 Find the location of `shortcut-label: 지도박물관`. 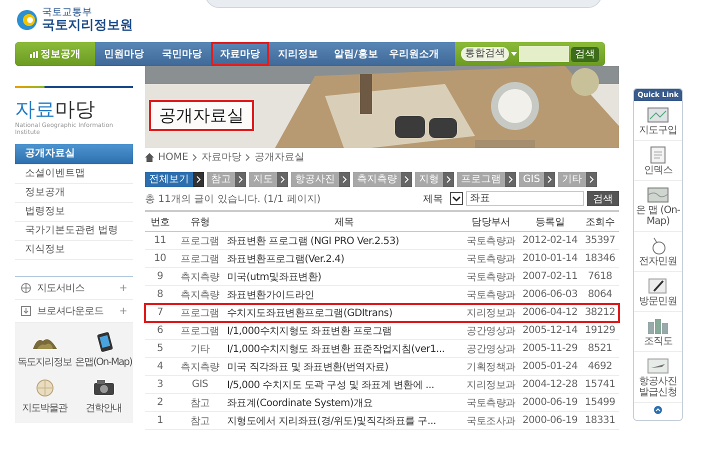

shortcut-label: 지도박물관 is located at coordinates (44, 408).